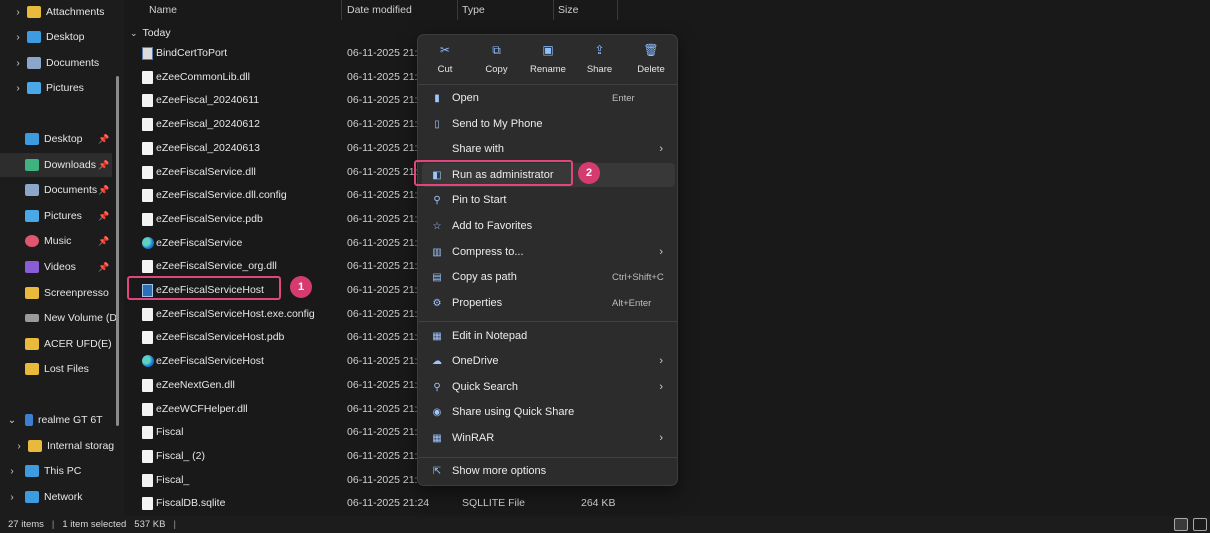 The width and height of the screenshot is (1210, 533). Describe the element at coordinates (60, 318) in the screenshot. I see `sidebar-item-new-volume: New Volume (D:` at that location.